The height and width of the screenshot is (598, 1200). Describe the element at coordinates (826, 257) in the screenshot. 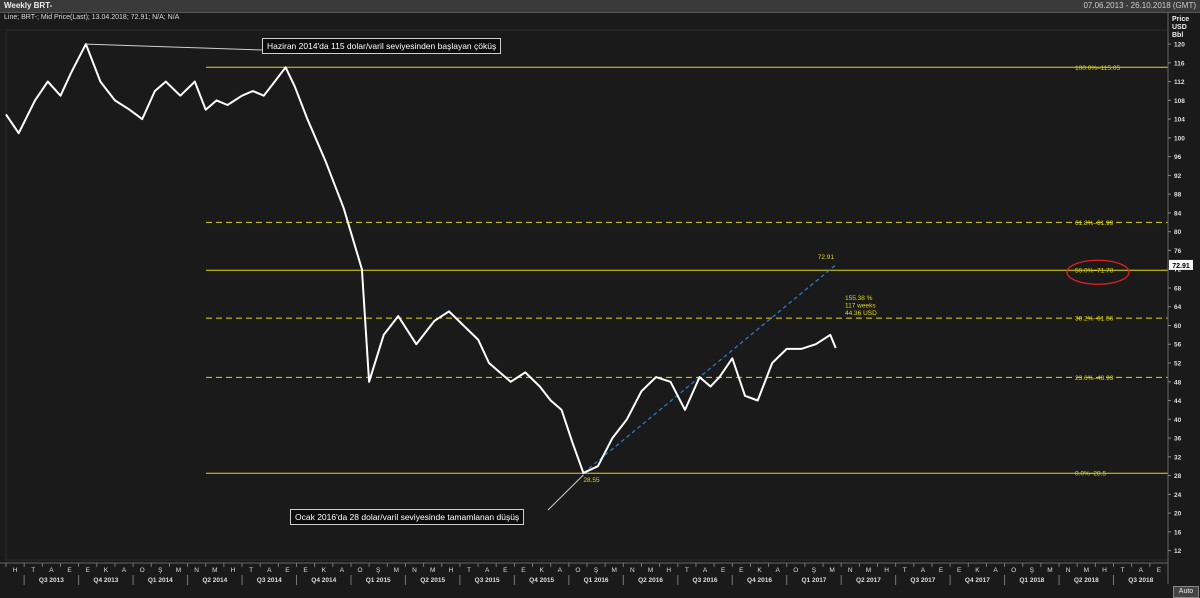

I see `end-value-label: 72.91` at that location.